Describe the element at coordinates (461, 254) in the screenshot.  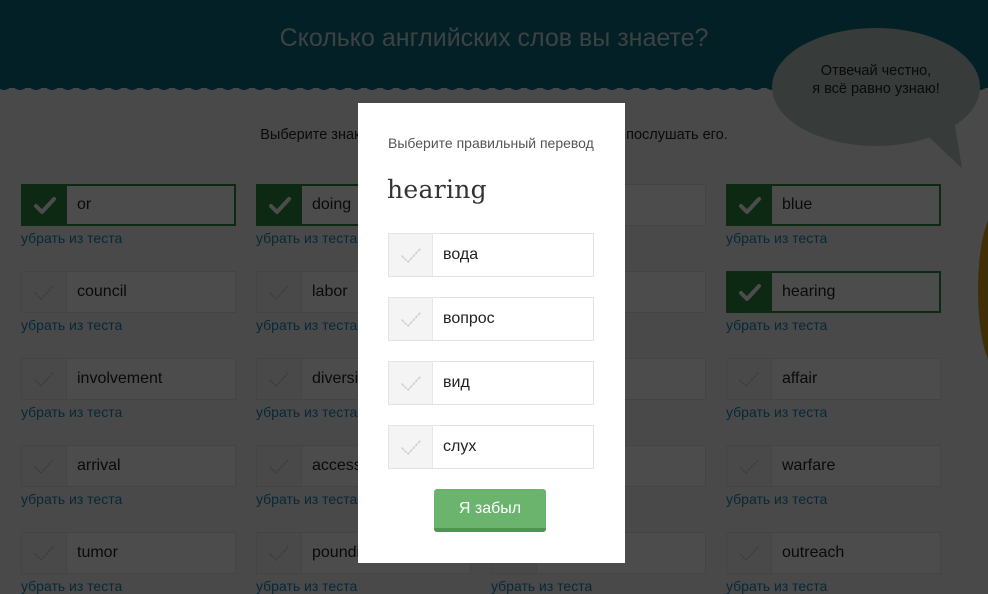
I see `option-label: вода` at that location.